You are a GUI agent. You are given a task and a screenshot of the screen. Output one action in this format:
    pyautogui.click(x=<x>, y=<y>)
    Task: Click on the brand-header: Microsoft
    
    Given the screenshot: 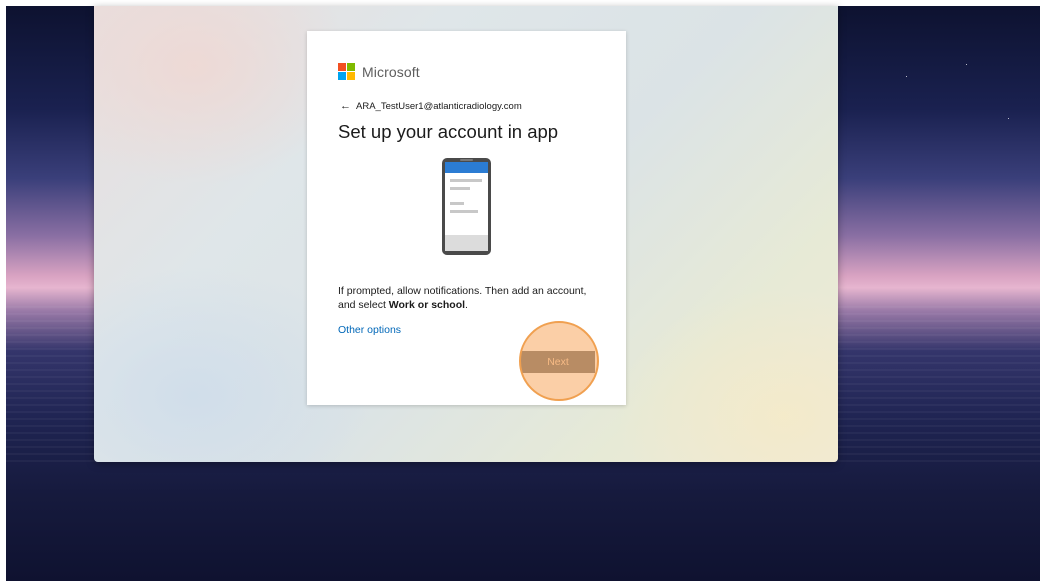 What is the action you would take?
    pyautogui.click(x=379, y=71)
    